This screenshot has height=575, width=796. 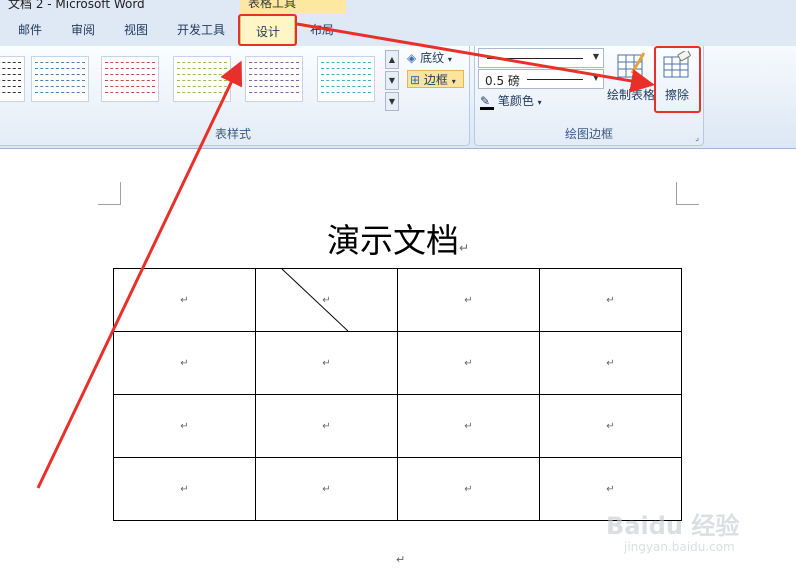 I want to click on arrow-to-eraser, so click(x=475, y=57).